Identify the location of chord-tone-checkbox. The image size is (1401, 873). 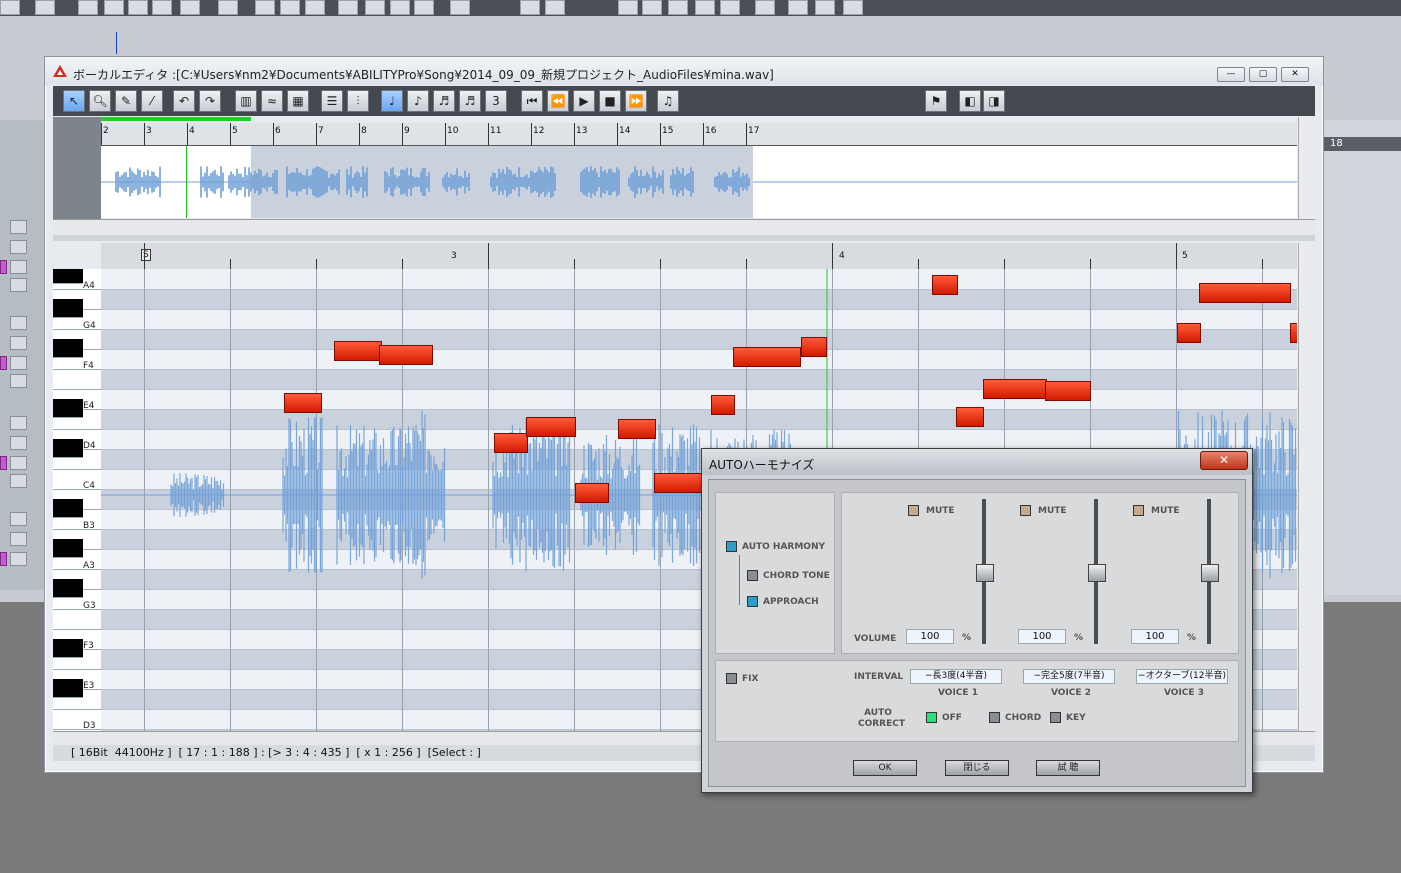
(752, 575).